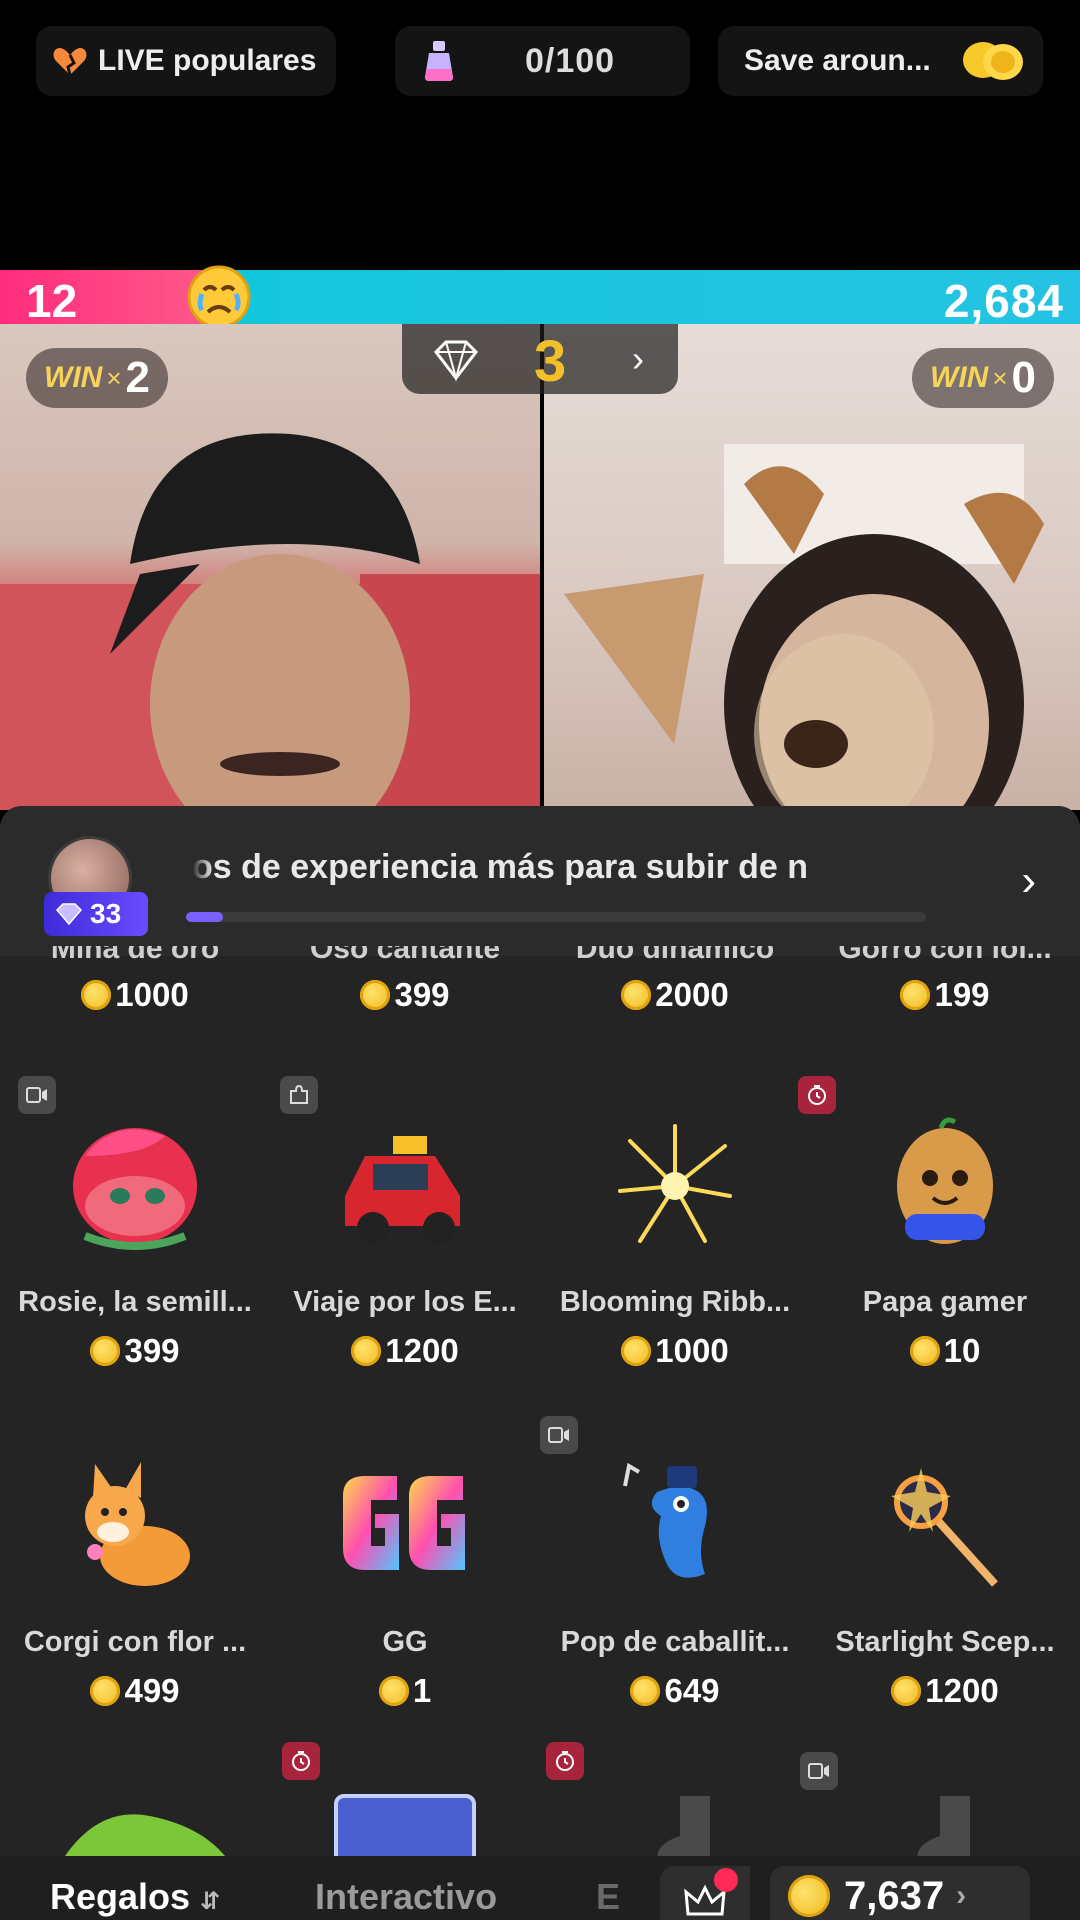  I want to click on live-popular-button: LIVE populares, so click(186, 61).